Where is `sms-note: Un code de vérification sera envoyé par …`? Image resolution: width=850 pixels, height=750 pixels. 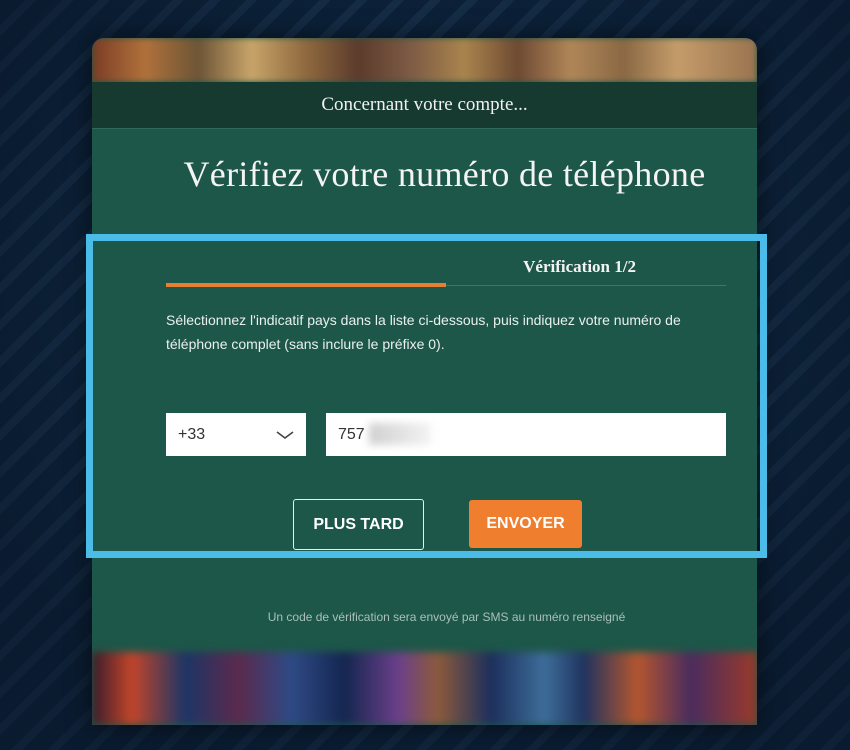 sms-note: Un code de vérification sera envoyé par … is located at coordinates (446, 617).